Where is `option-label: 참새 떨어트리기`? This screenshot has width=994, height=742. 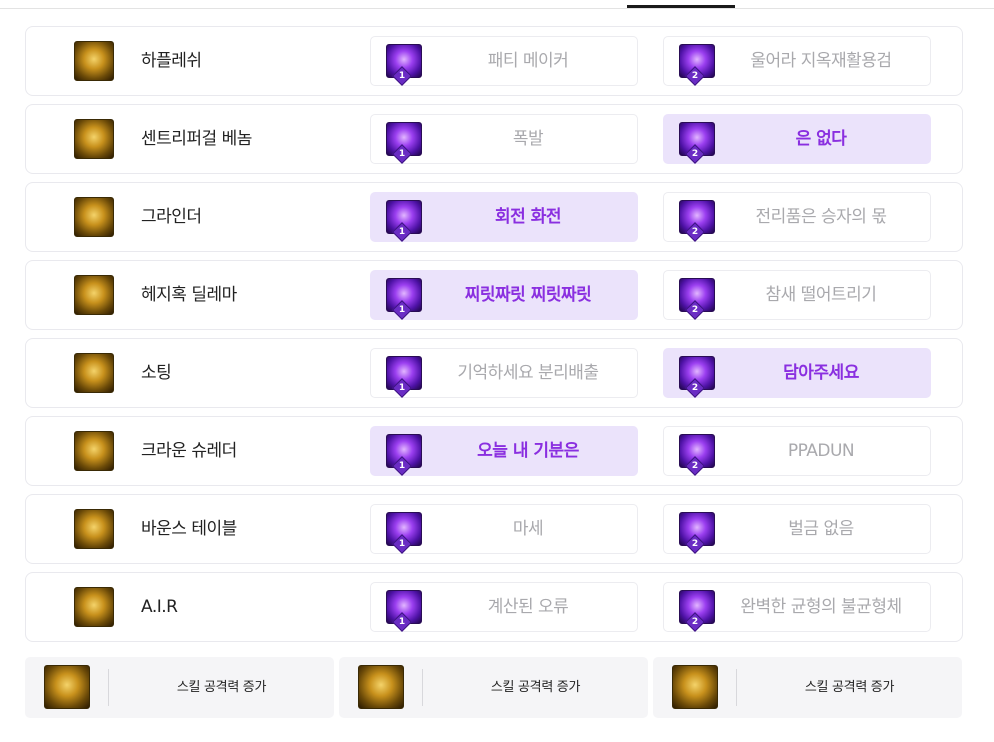 option-label: 참새 떨어트리기 is located at coordinates (821, 295).